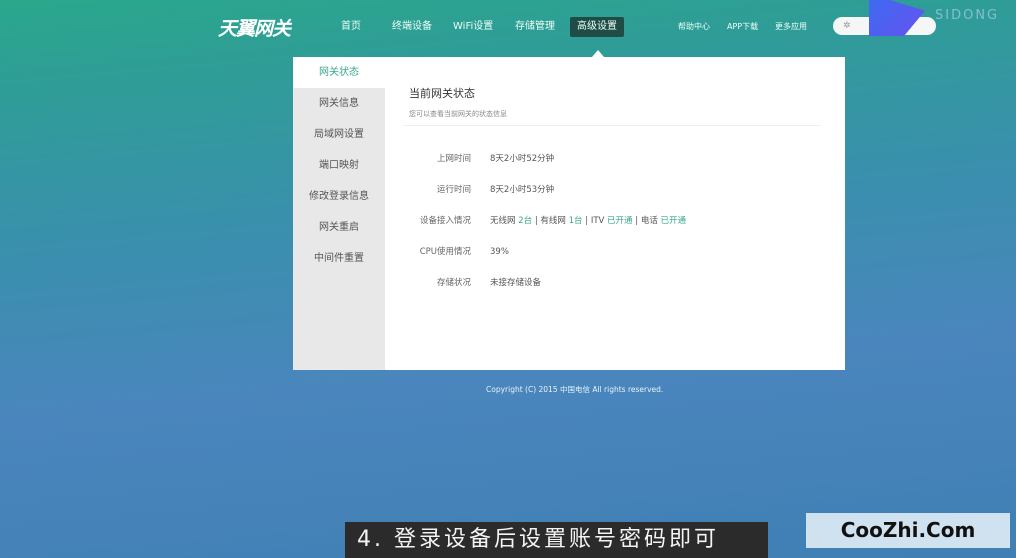 The height and width of the screenshot is (558, 1016). I want to click on sidebar-item-login-info: 修改登录信息, so click(339, 196).